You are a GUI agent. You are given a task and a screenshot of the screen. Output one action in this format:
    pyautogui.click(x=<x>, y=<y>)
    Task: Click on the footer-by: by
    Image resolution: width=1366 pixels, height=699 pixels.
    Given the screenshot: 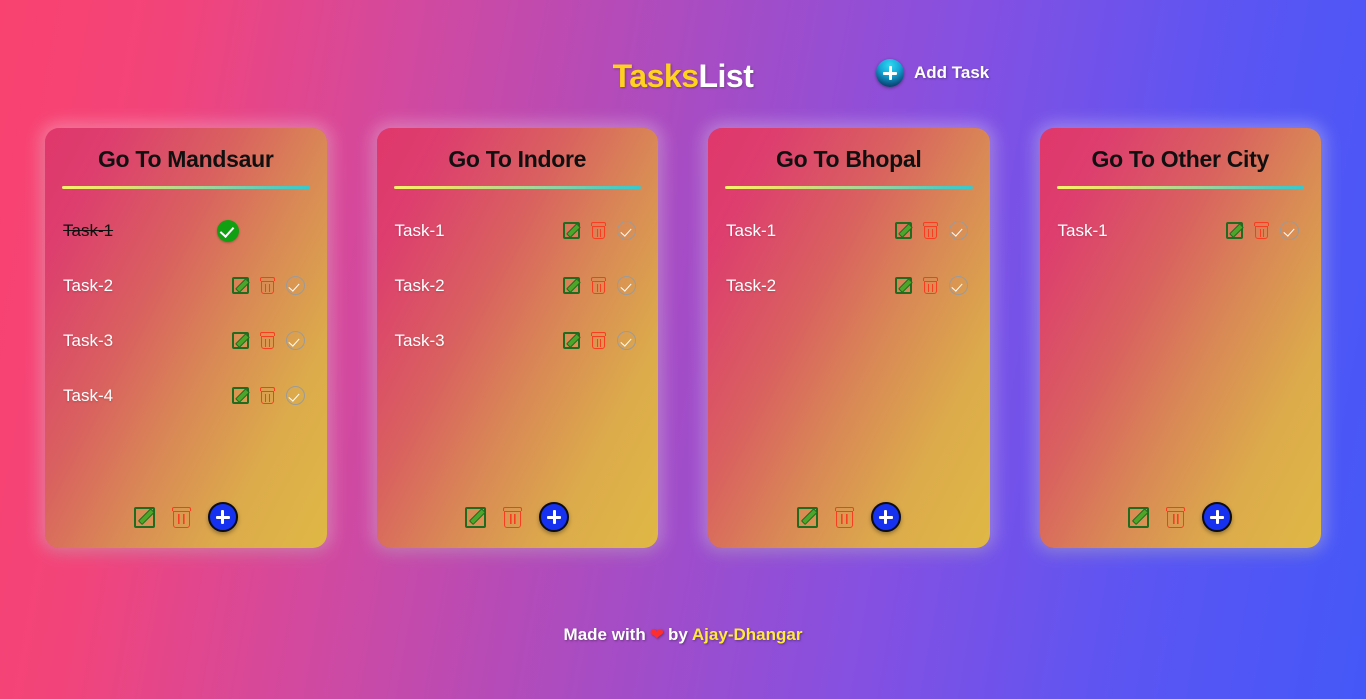 What is the action you would take?
    pyautogui.click(x=677, y=634)
    